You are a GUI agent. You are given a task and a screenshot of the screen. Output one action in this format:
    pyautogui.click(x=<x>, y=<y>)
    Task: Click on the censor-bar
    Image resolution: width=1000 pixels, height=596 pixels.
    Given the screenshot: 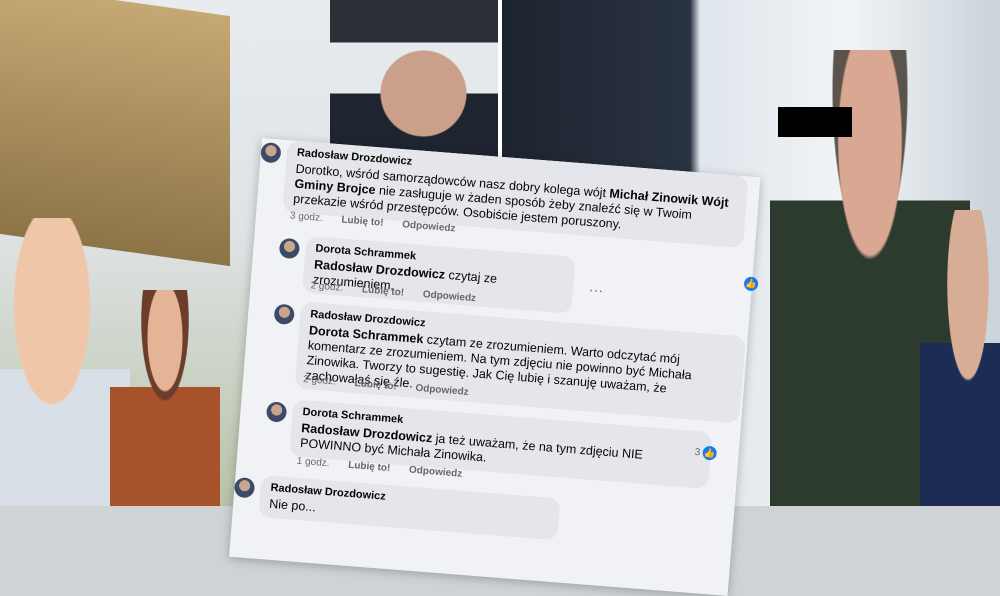 What is the action you would take?
    pyautogui.click(x=815, y=122)
    